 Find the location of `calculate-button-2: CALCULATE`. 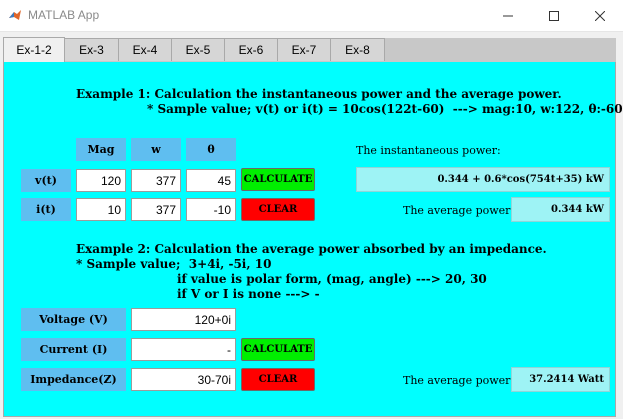

calculate-button-2: CALCULATE is located at coordinates (278, 349).